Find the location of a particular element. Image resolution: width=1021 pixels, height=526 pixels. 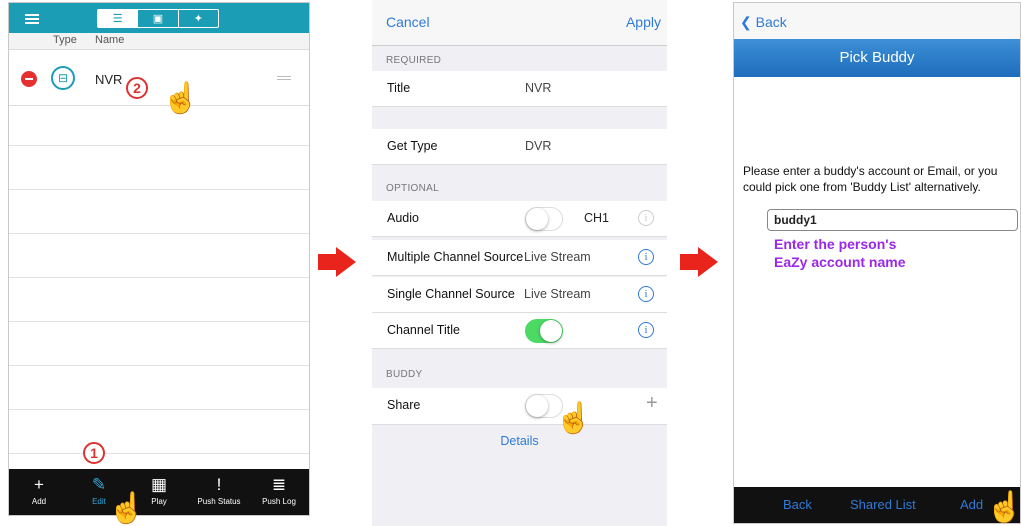

device-row: ⊟ NVR is located at coordinates (159, 78).